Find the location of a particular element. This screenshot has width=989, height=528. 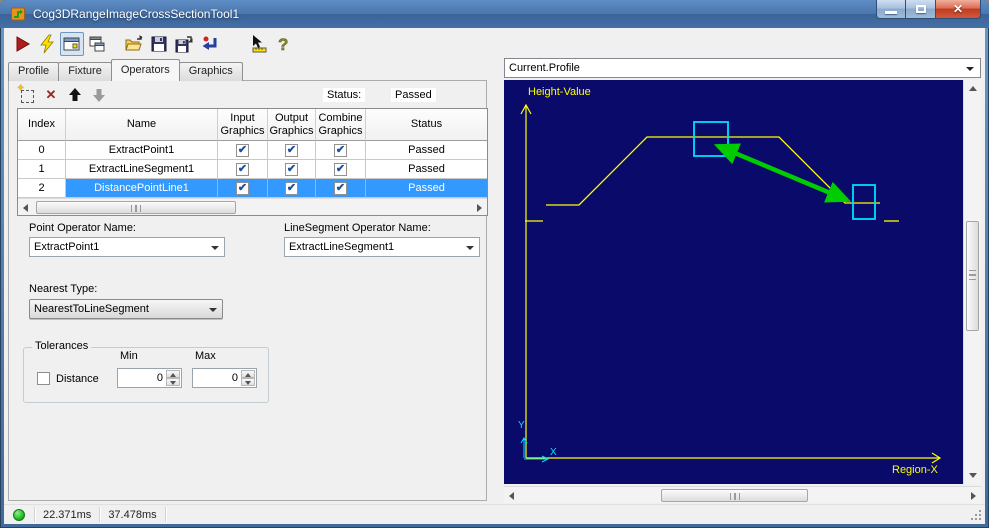

delete-icon: ✕ is located at coordinates (51, 94).